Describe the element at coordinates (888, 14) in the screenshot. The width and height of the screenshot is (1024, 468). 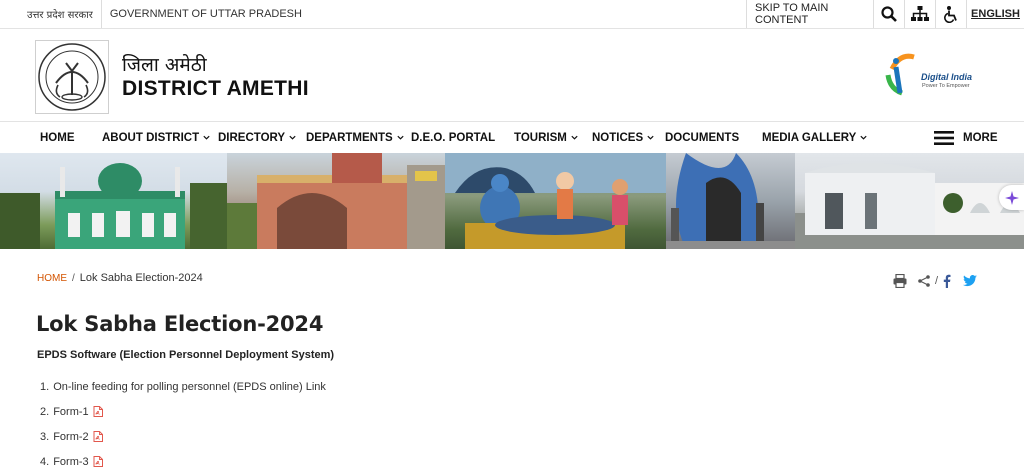
I see `search-icon` at that location.